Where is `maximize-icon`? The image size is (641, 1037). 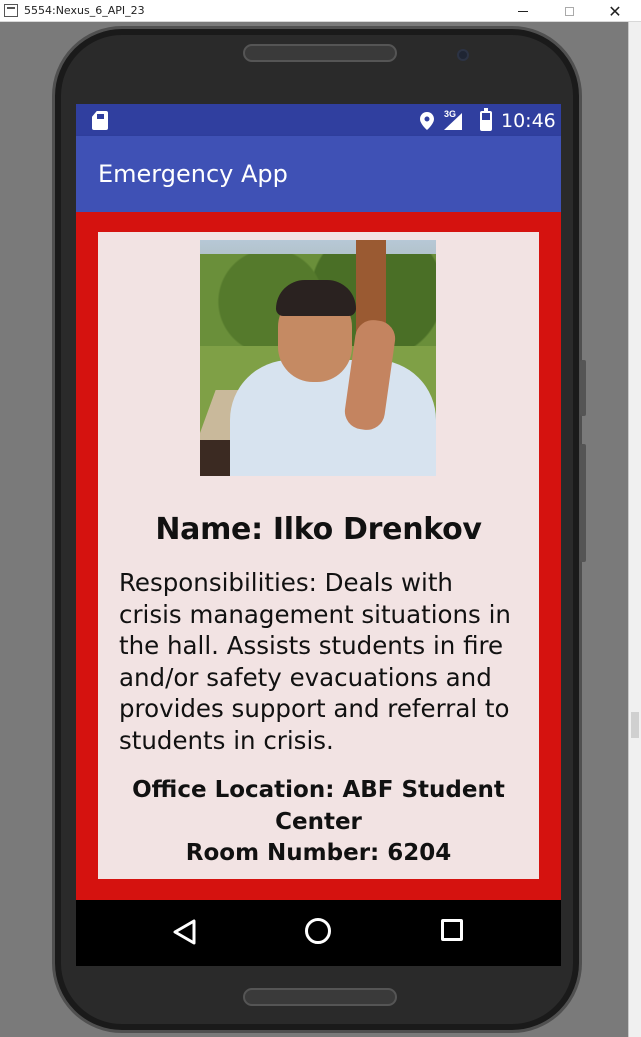 maximize-icon is located at coordinates (569, 11).